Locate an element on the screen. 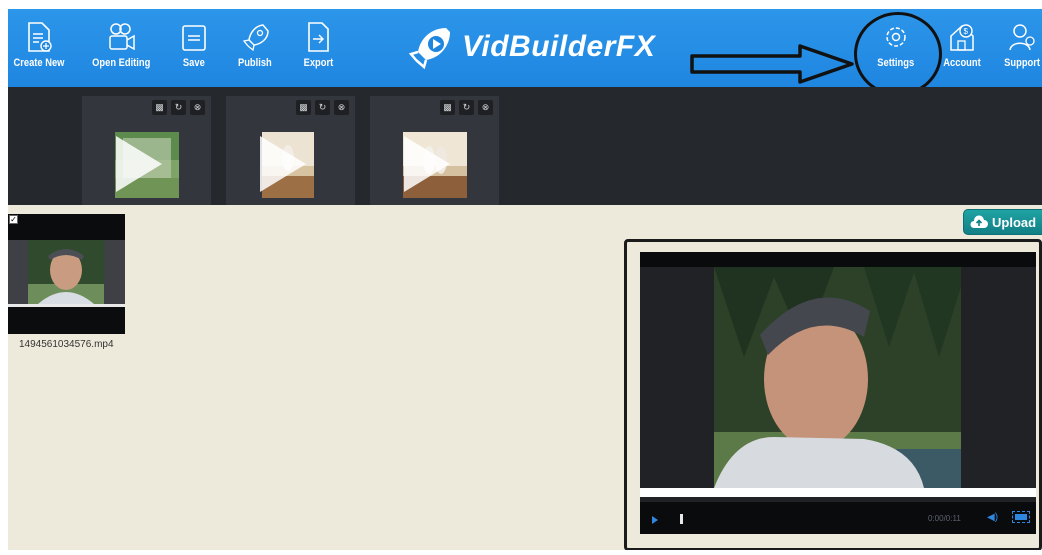 The width and height of the screenshot is (1042, 555). export-label: Export is located at coordinates (318, 63).